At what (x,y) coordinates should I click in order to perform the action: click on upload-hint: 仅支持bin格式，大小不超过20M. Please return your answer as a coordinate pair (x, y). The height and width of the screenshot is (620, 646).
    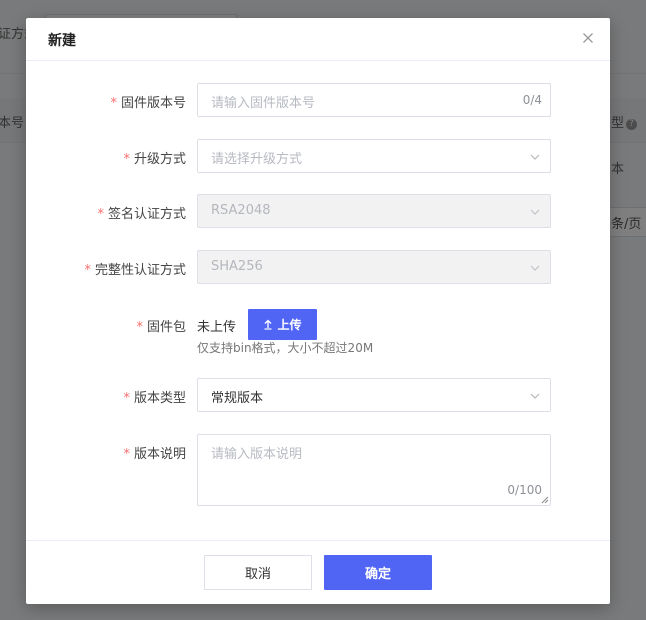
    Looking at the image, I should click on (285, 348).